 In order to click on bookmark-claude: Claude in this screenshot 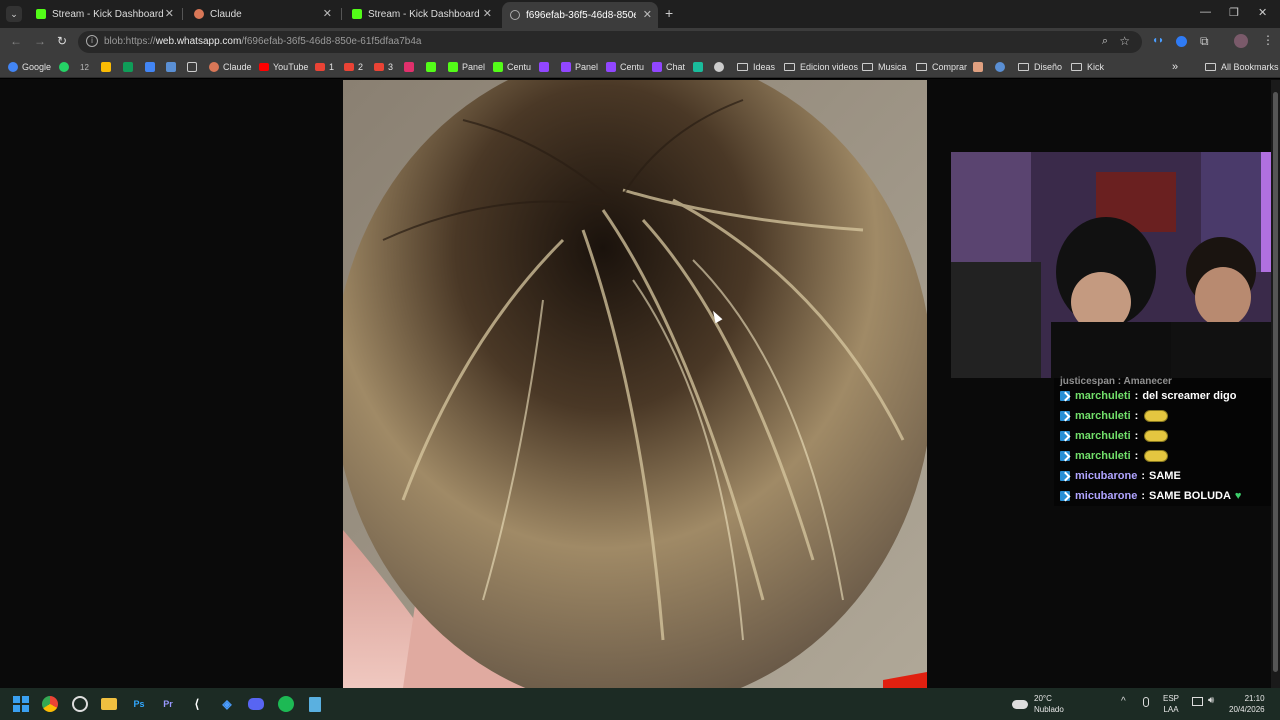, I will do `click(230, 67)`.